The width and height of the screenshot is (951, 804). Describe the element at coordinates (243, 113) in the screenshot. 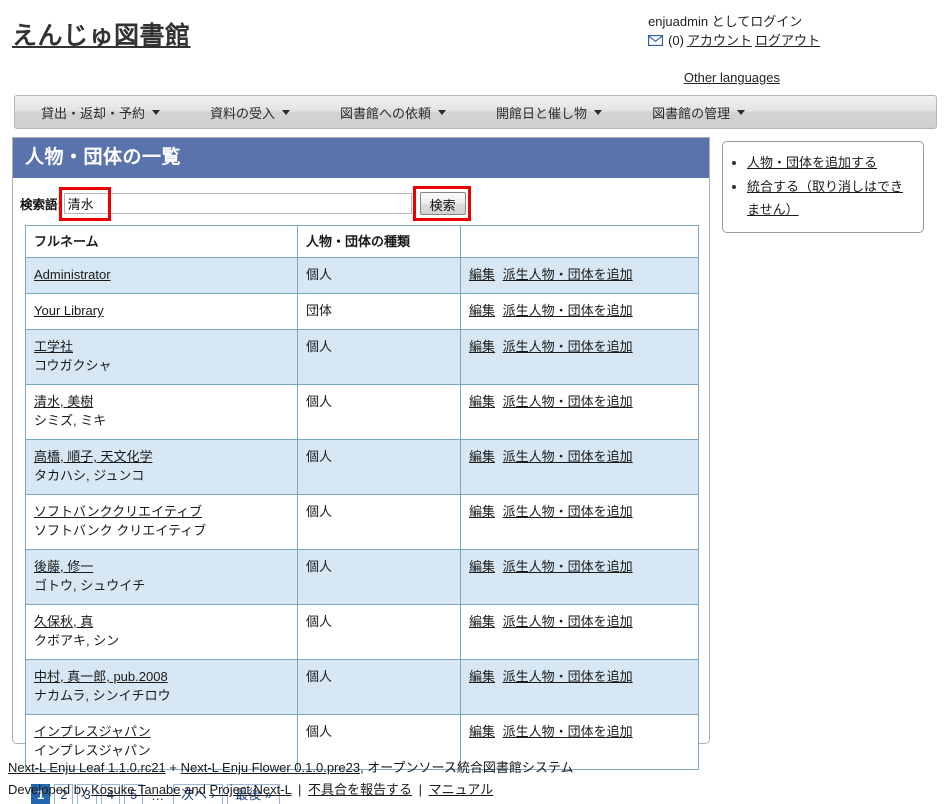

I see `nav-item-label: 資料の受入` at that location.